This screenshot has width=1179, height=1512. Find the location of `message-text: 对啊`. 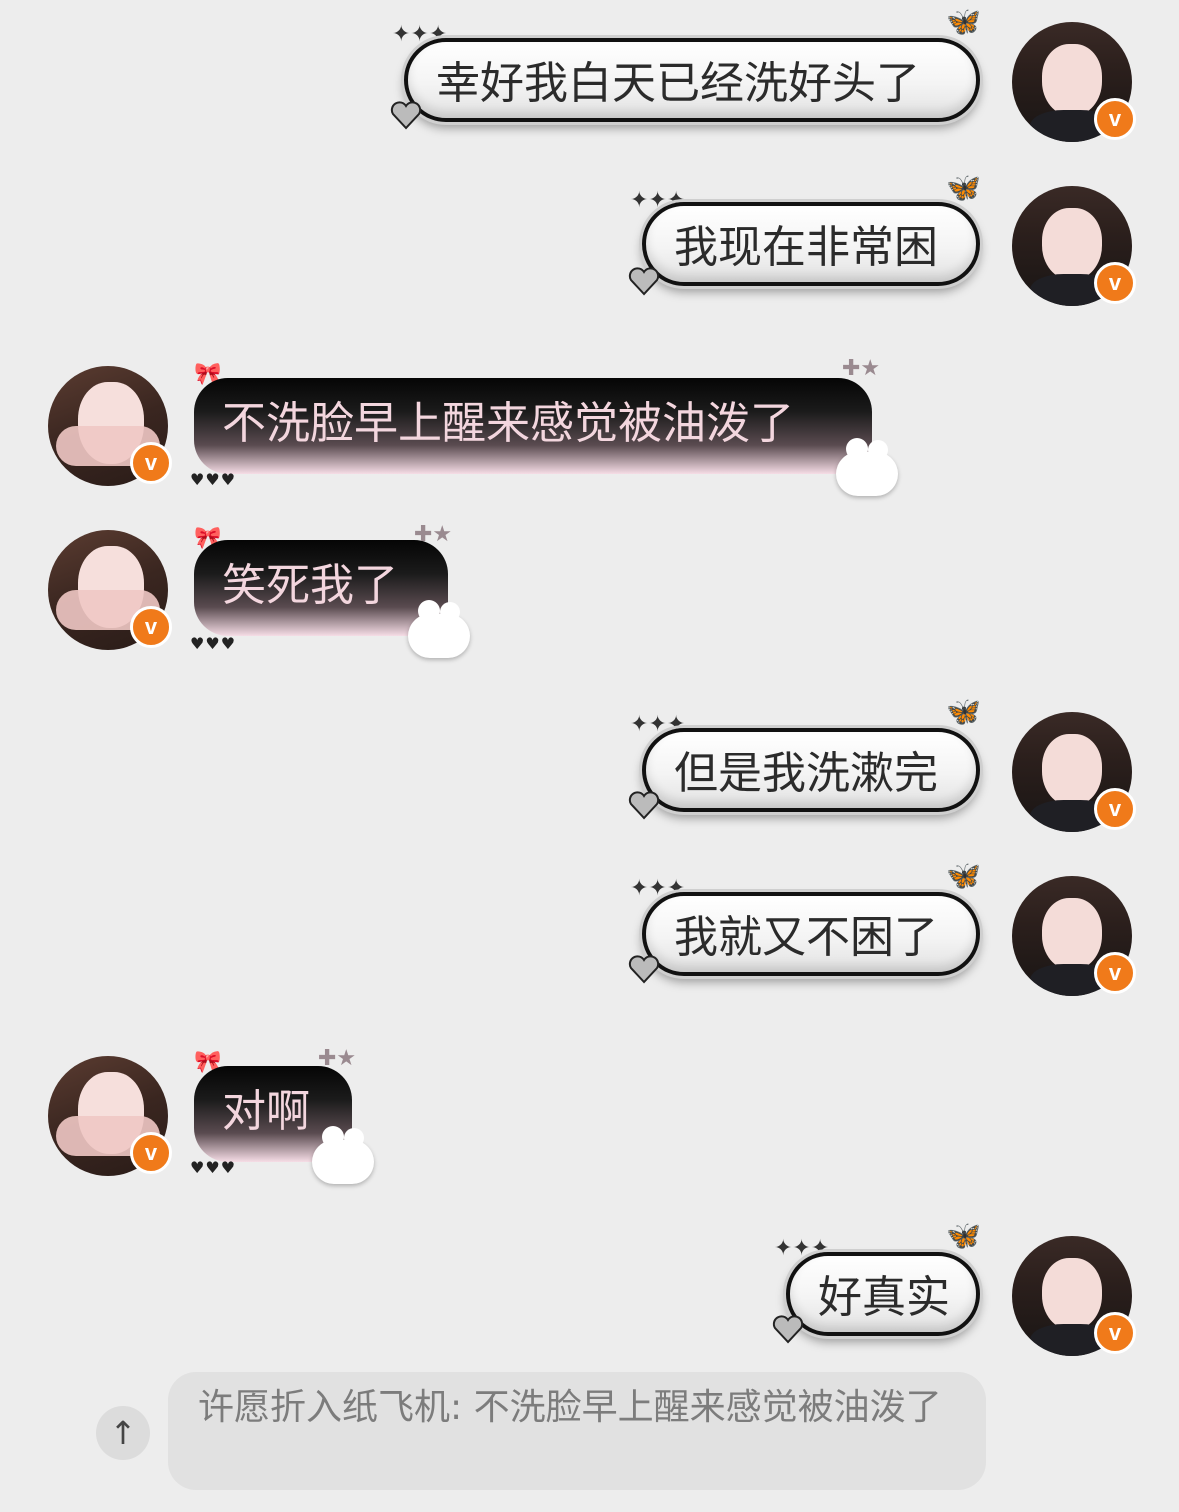

message-text: 对啊 is located at coordinates (266, 1111).